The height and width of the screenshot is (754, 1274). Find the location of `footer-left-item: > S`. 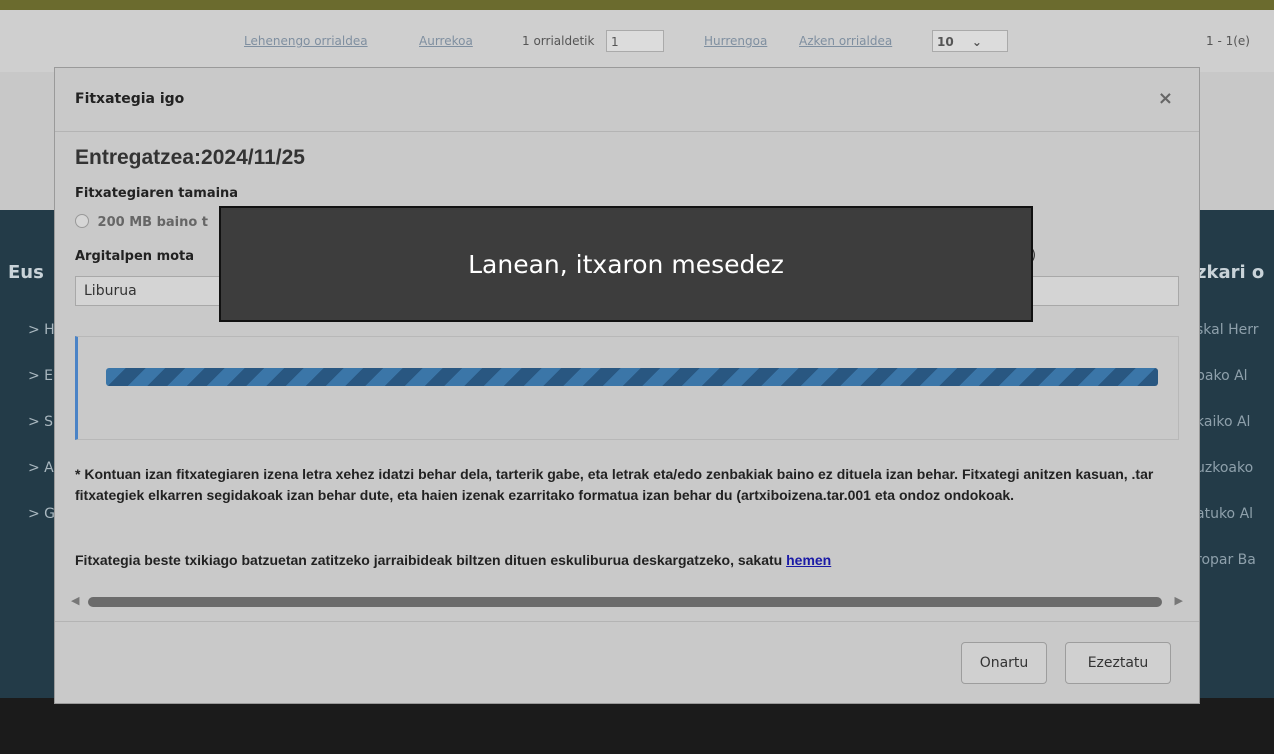

footer-left-item: > S is located at coordinates (40, 422).